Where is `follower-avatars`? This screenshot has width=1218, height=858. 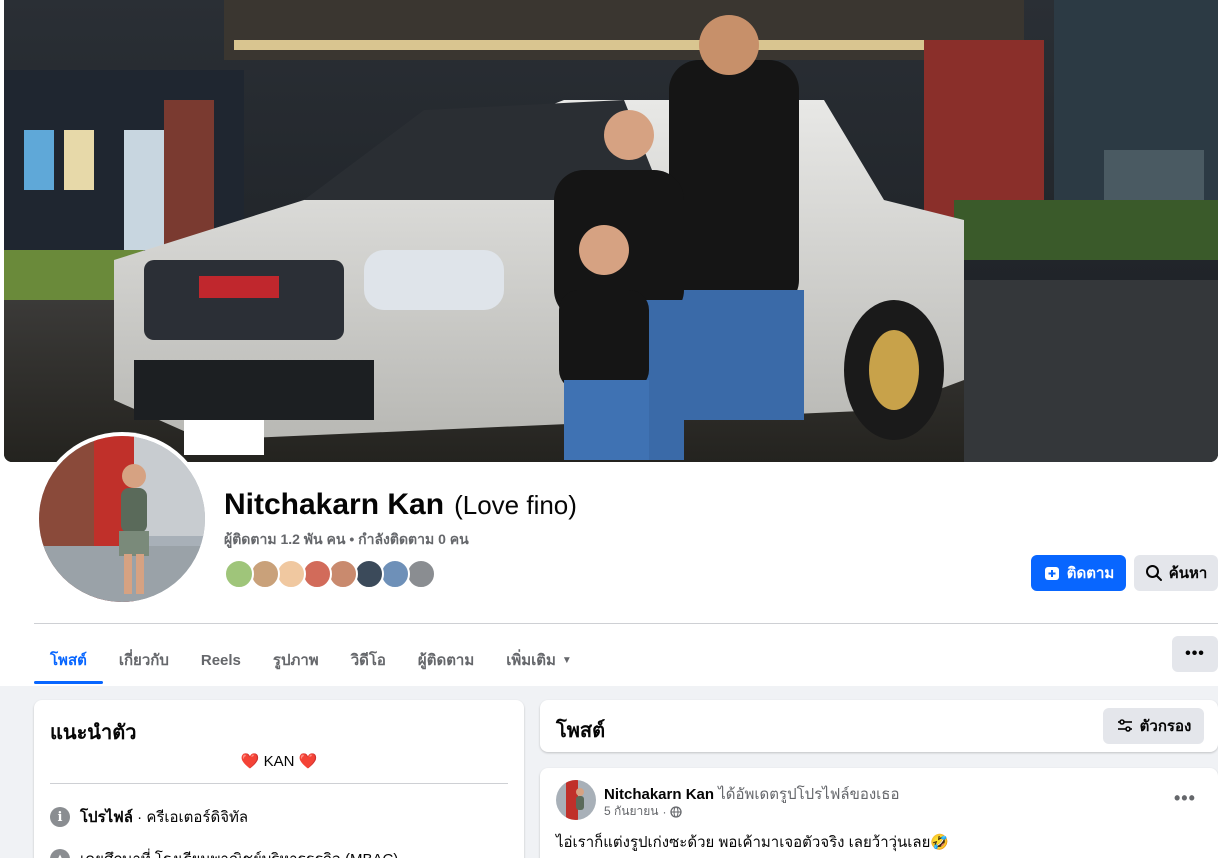
follower-avatars is located at coordinates (330, 574).